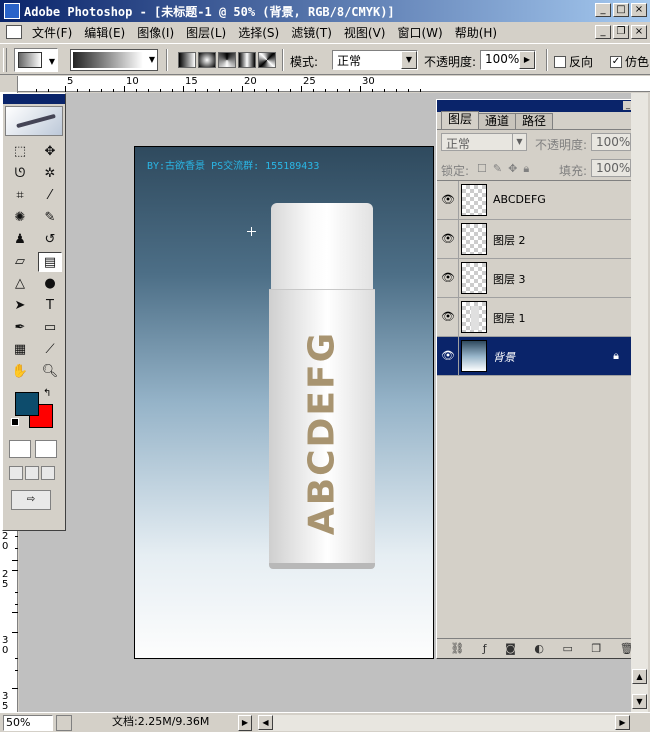 The height and width of the screenshot is (732, 650). I want to click on close-button: ×, so click(639, 10).